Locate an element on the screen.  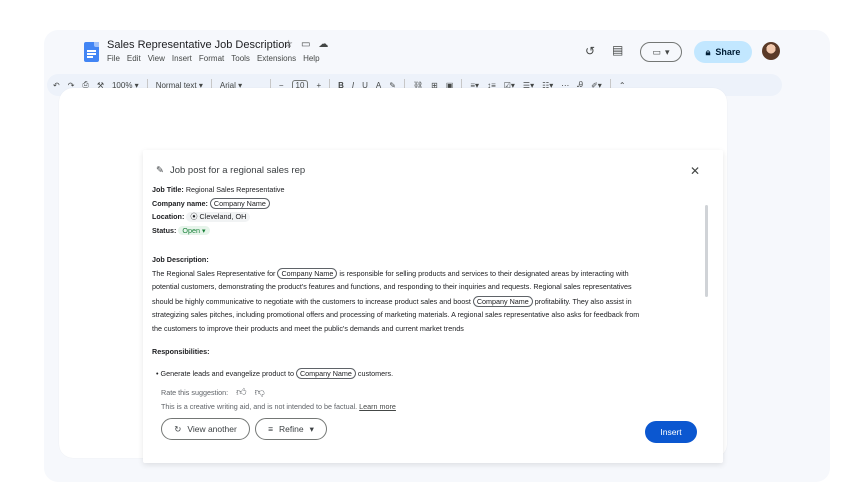
thumb-up-icon: 👍︎ is located at coordinates (241, 392).